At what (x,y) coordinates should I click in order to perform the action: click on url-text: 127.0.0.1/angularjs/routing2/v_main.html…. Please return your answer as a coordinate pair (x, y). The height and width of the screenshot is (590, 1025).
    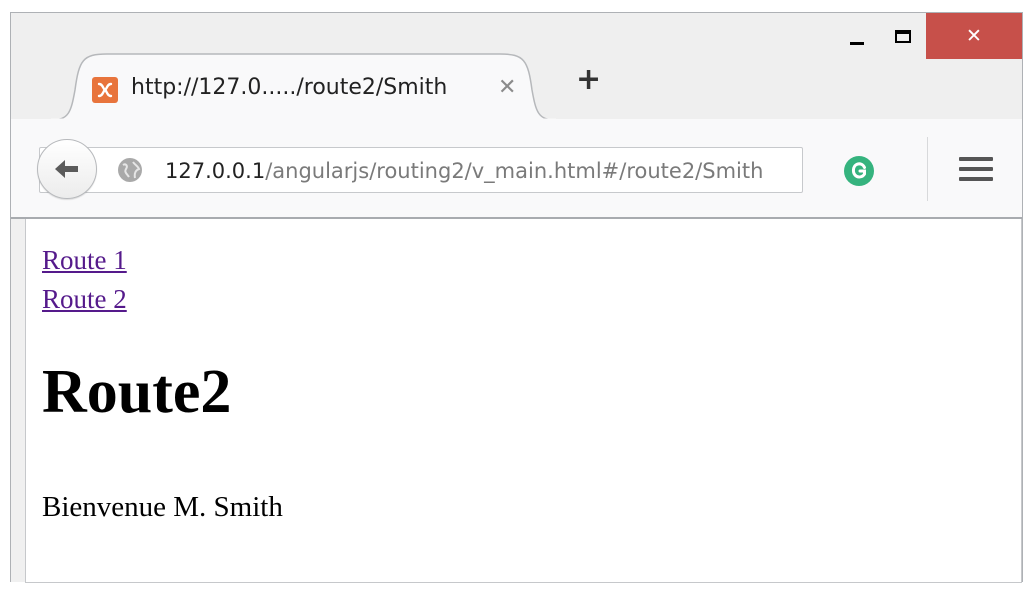
    Looking at the image, I should click on (481, 171).